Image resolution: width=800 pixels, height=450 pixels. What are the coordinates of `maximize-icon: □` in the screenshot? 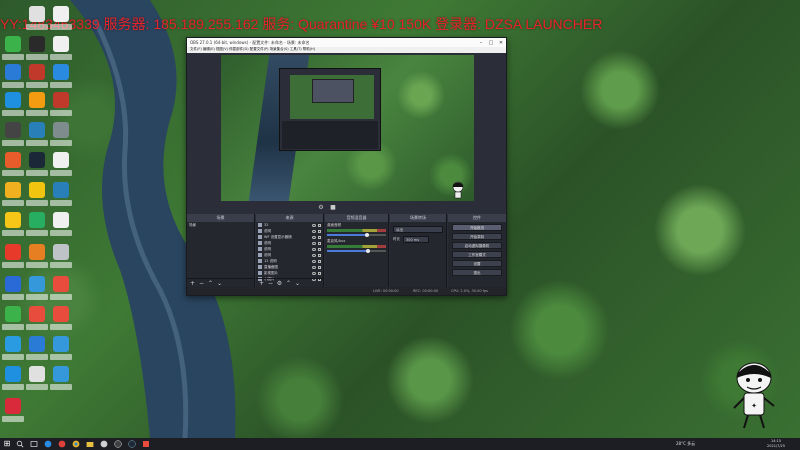 It's located at (491, 43).